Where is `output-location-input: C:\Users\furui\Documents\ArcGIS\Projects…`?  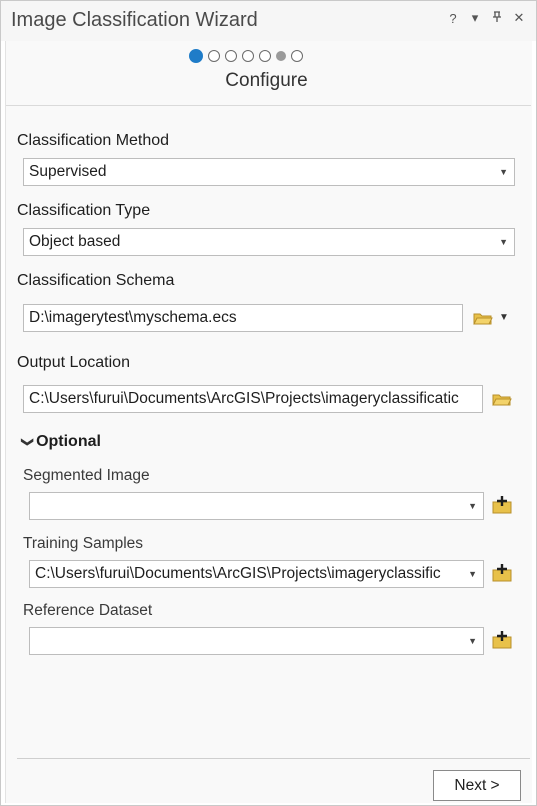
output-location-input: C:\Users\furui\Documents\ArcGIS\Projects… is located at coordinates (253, 399).